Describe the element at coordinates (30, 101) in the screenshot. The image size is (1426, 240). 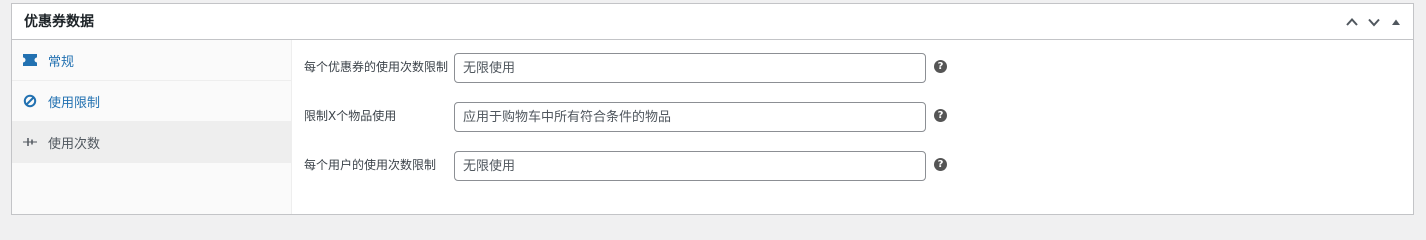
I see `block-icon` at that location.